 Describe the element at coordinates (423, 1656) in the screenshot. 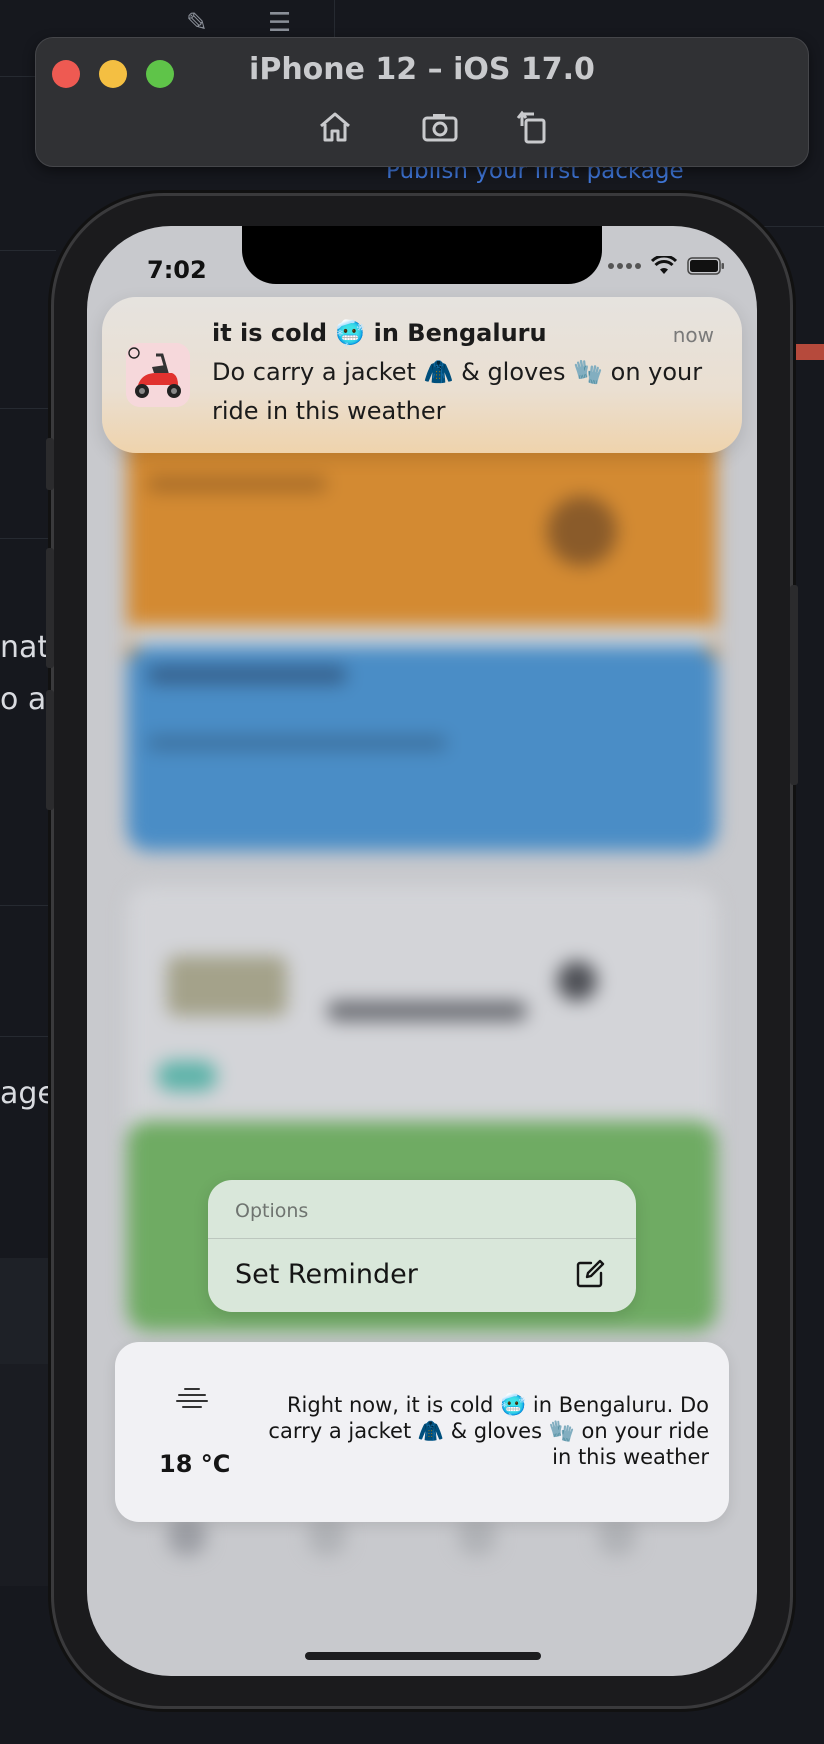

I see `home-indicator` at that location.